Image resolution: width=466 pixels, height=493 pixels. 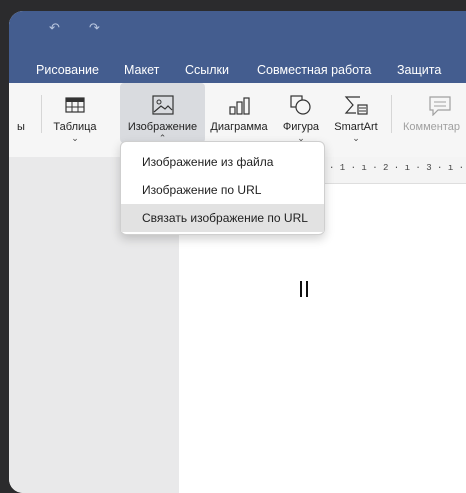 I want to click on undo-icon: ↶, so click(x=54, y=28).